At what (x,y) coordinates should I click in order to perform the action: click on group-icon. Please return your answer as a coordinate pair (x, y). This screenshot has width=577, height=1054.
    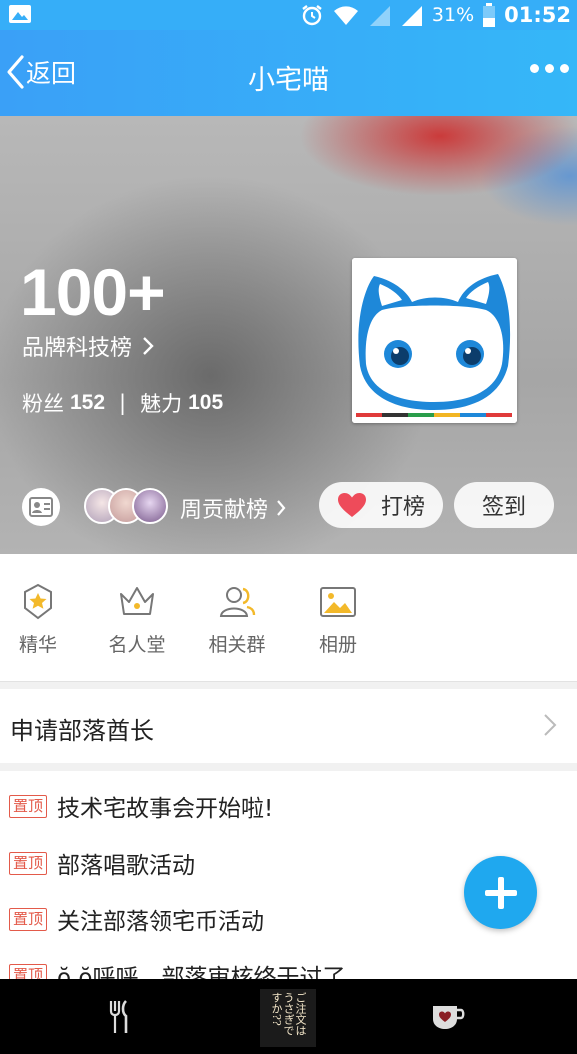
    Looking at the image, I should click on (237, 602).